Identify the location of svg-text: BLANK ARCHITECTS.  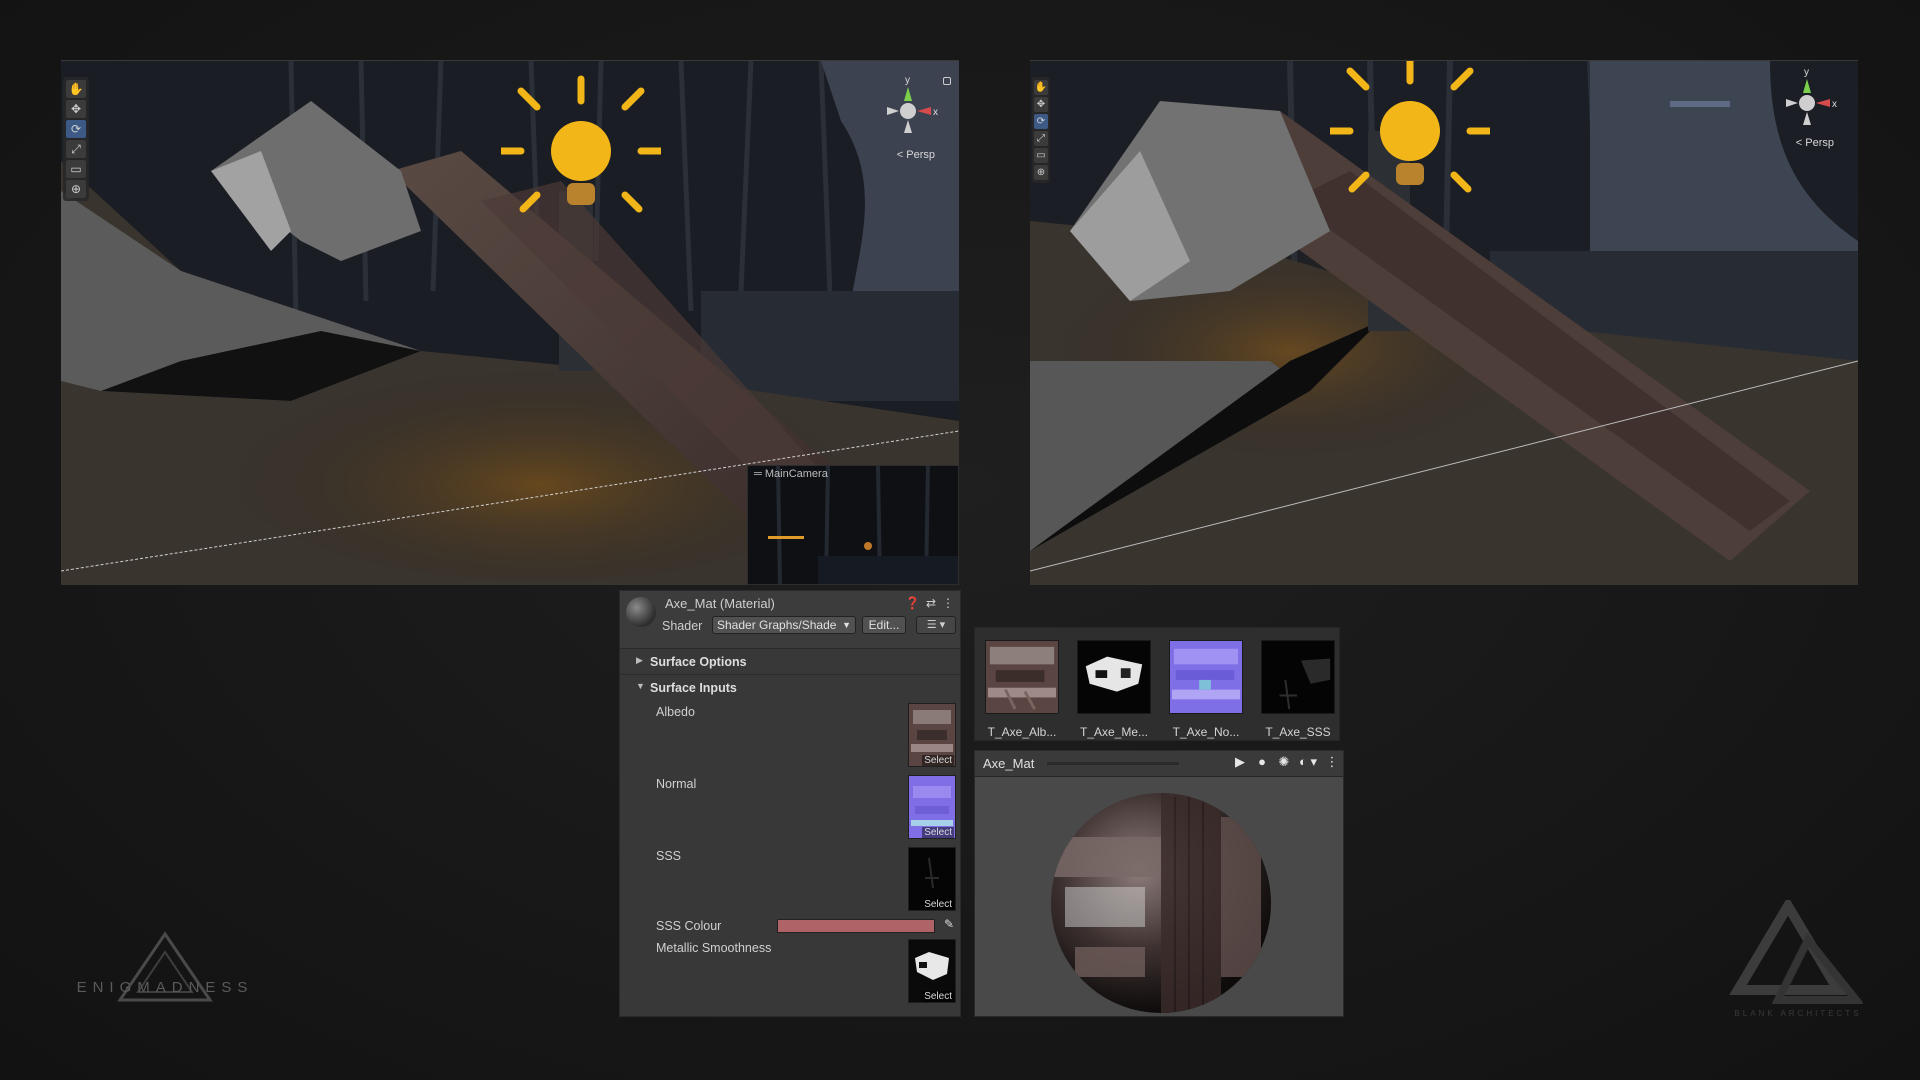
(1797, 1013).